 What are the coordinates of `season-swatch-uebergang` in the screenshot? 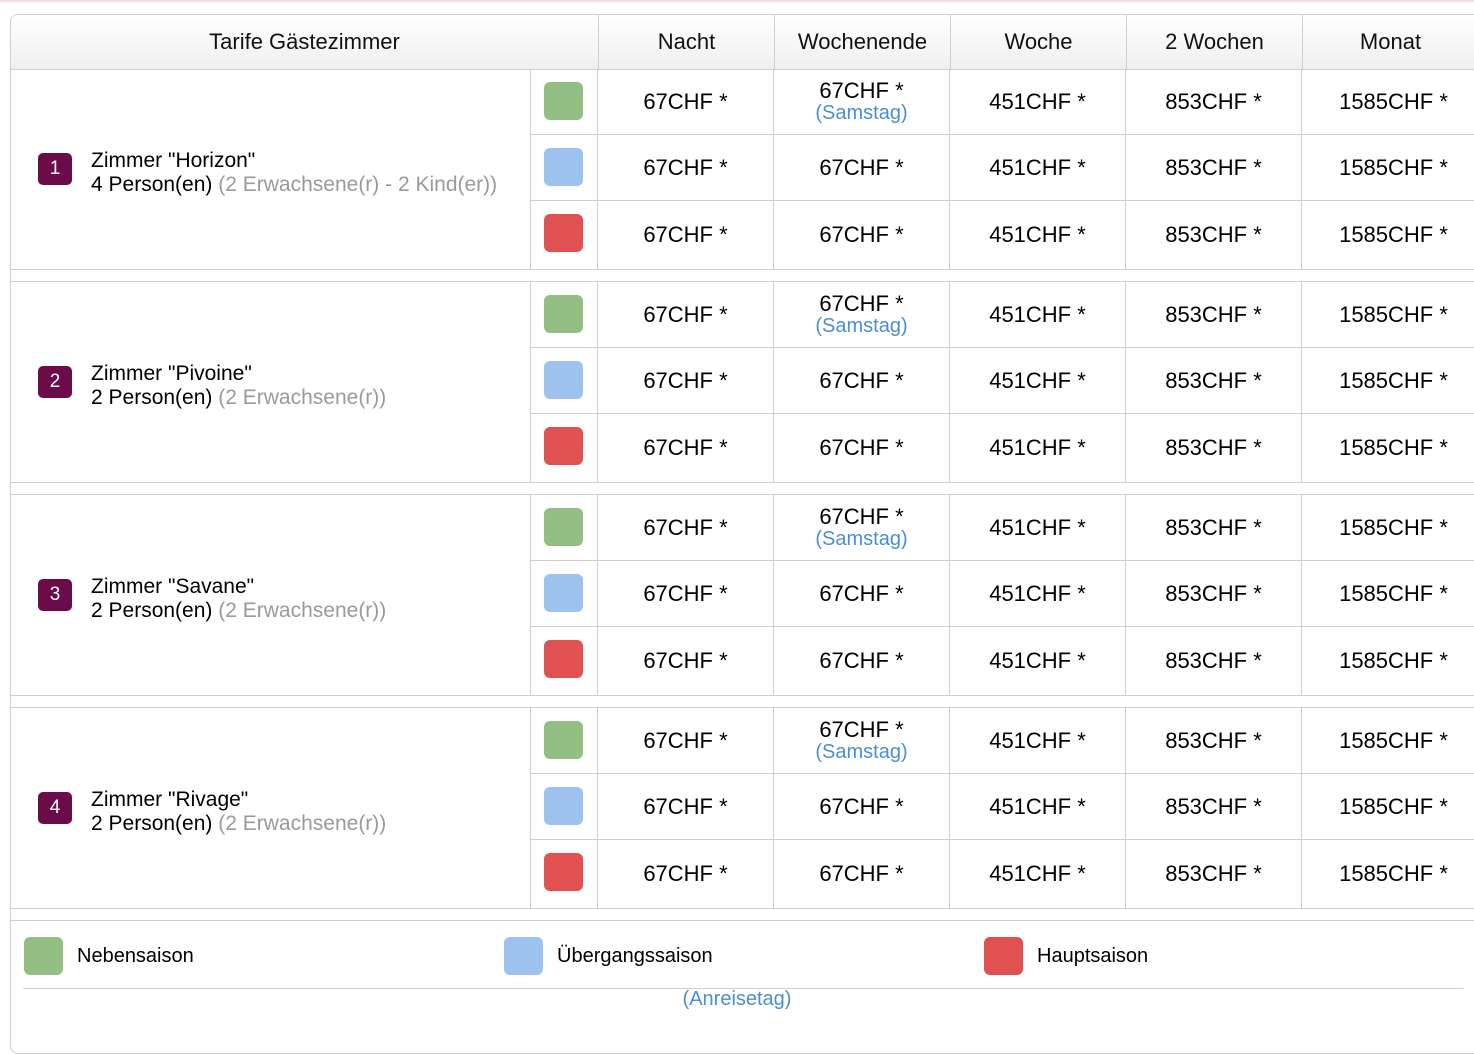 It's located at (563, 806).